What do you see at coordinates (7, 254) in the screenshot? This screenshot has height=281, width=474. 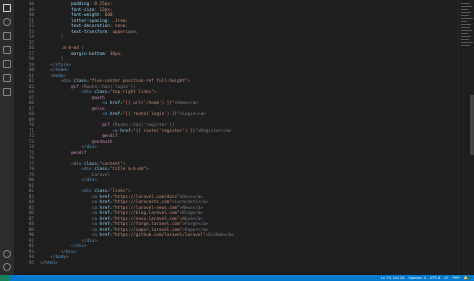 I see `account-icon` at bounding box center [7, 254].